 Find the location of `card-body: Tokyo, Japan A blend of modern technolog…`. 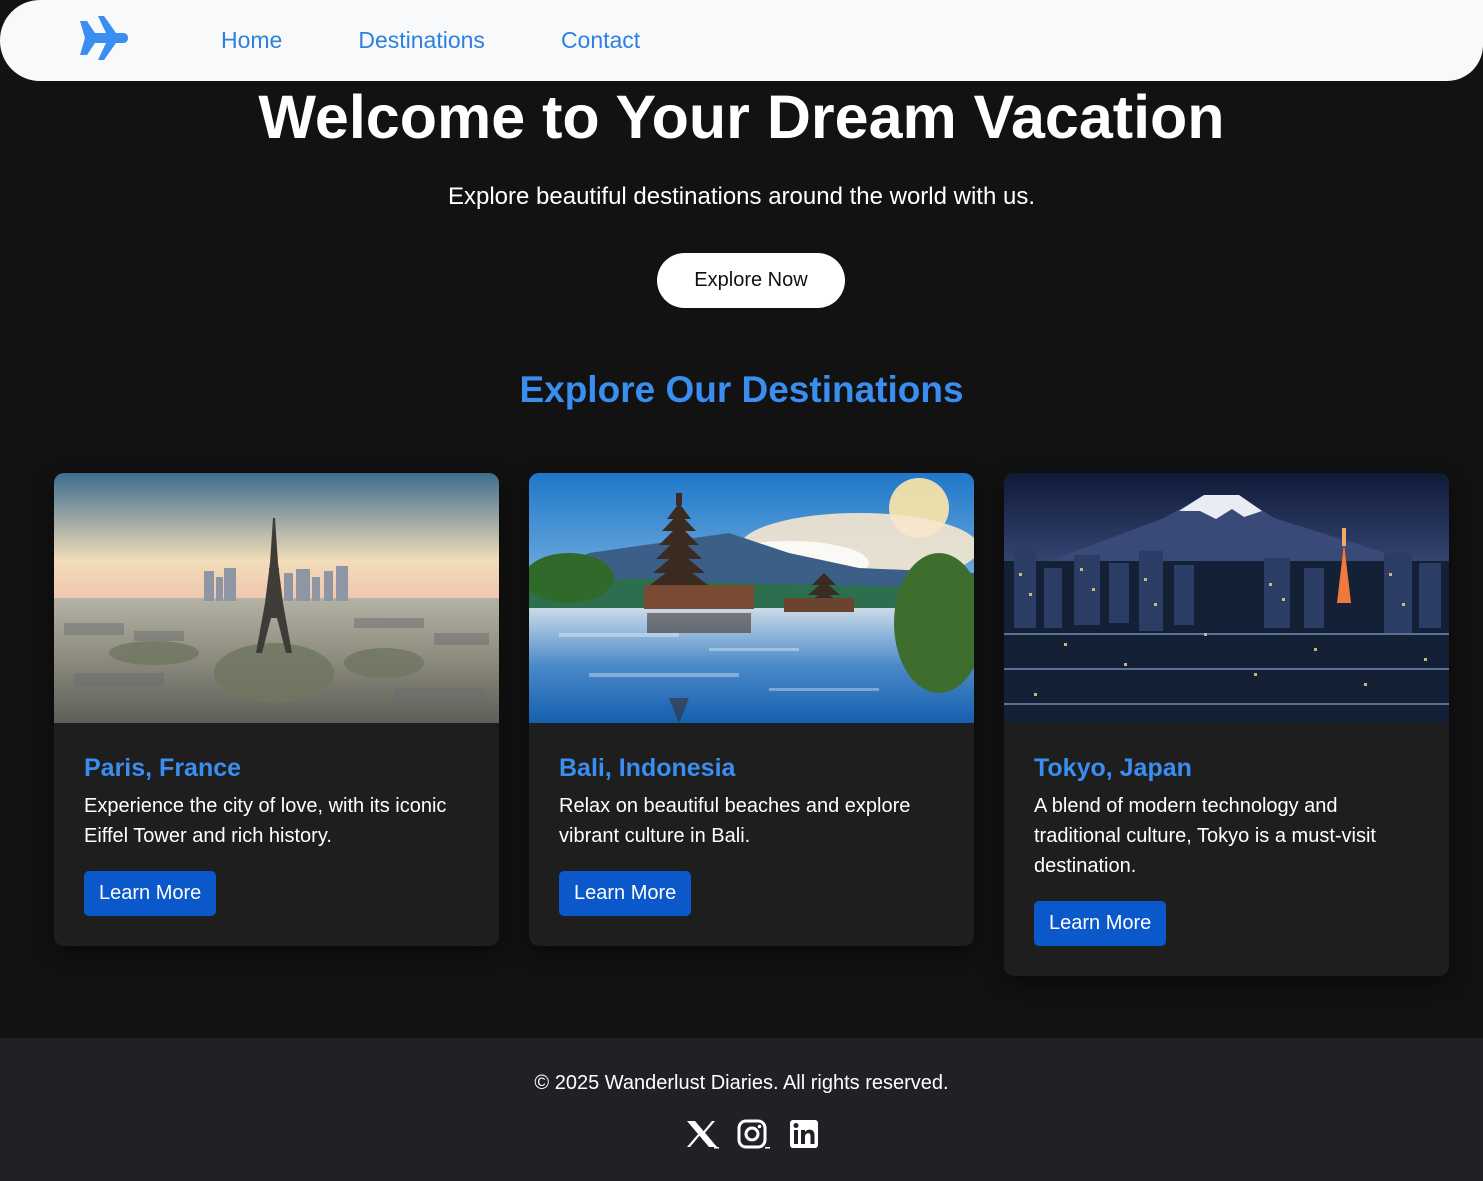

card-body: Tokyo, Japan A blend of modern technolog… is located at coordinates (1226, 849).